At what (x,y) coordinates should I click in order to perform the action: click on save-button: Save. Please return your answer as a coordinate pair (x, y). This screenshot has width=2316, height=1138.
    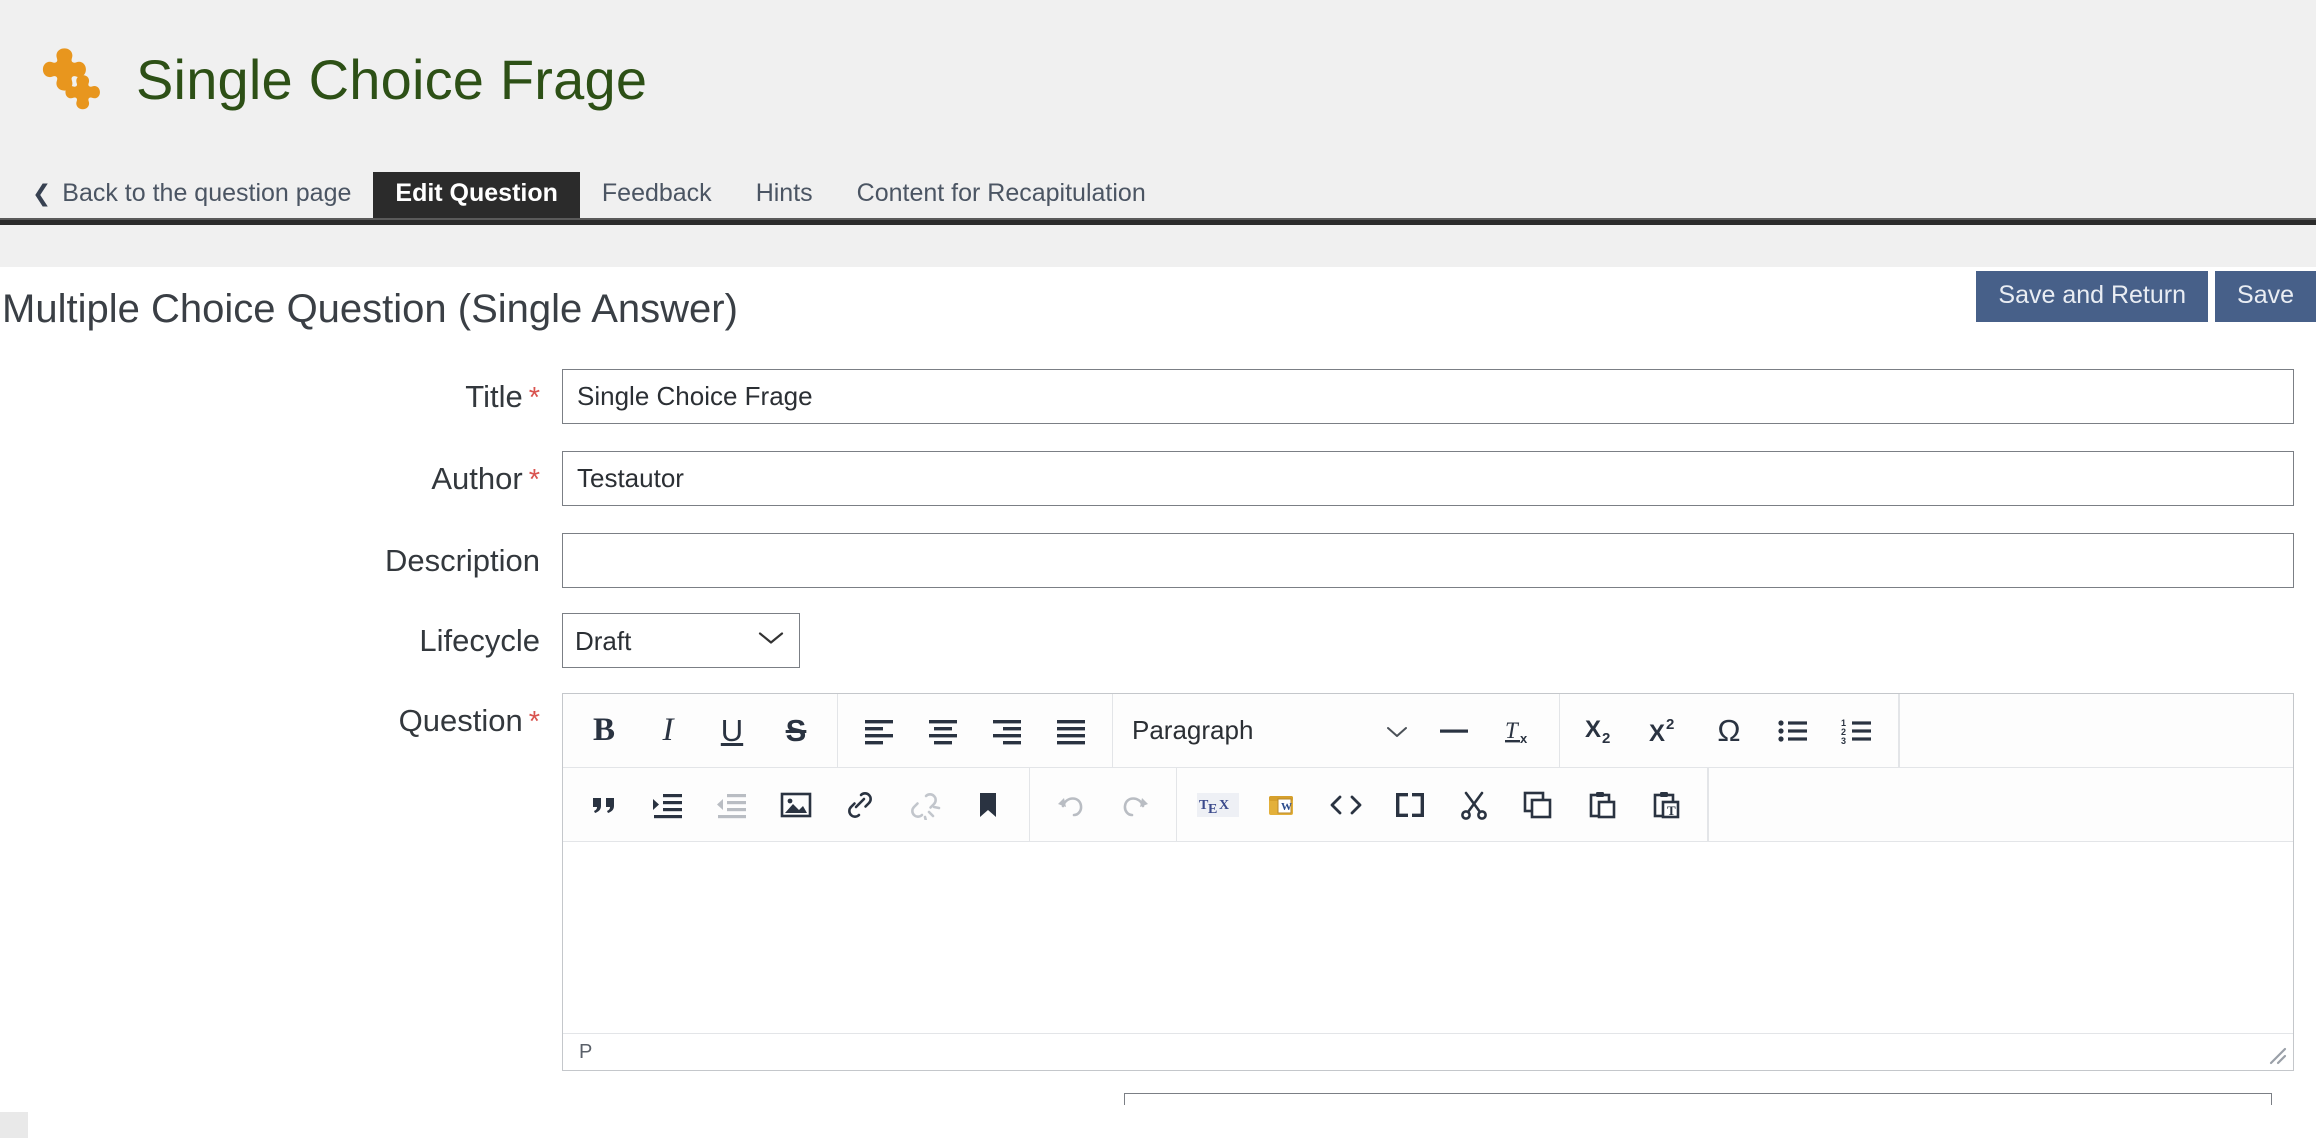
    Looking at the image, I should click on (2265, 296).